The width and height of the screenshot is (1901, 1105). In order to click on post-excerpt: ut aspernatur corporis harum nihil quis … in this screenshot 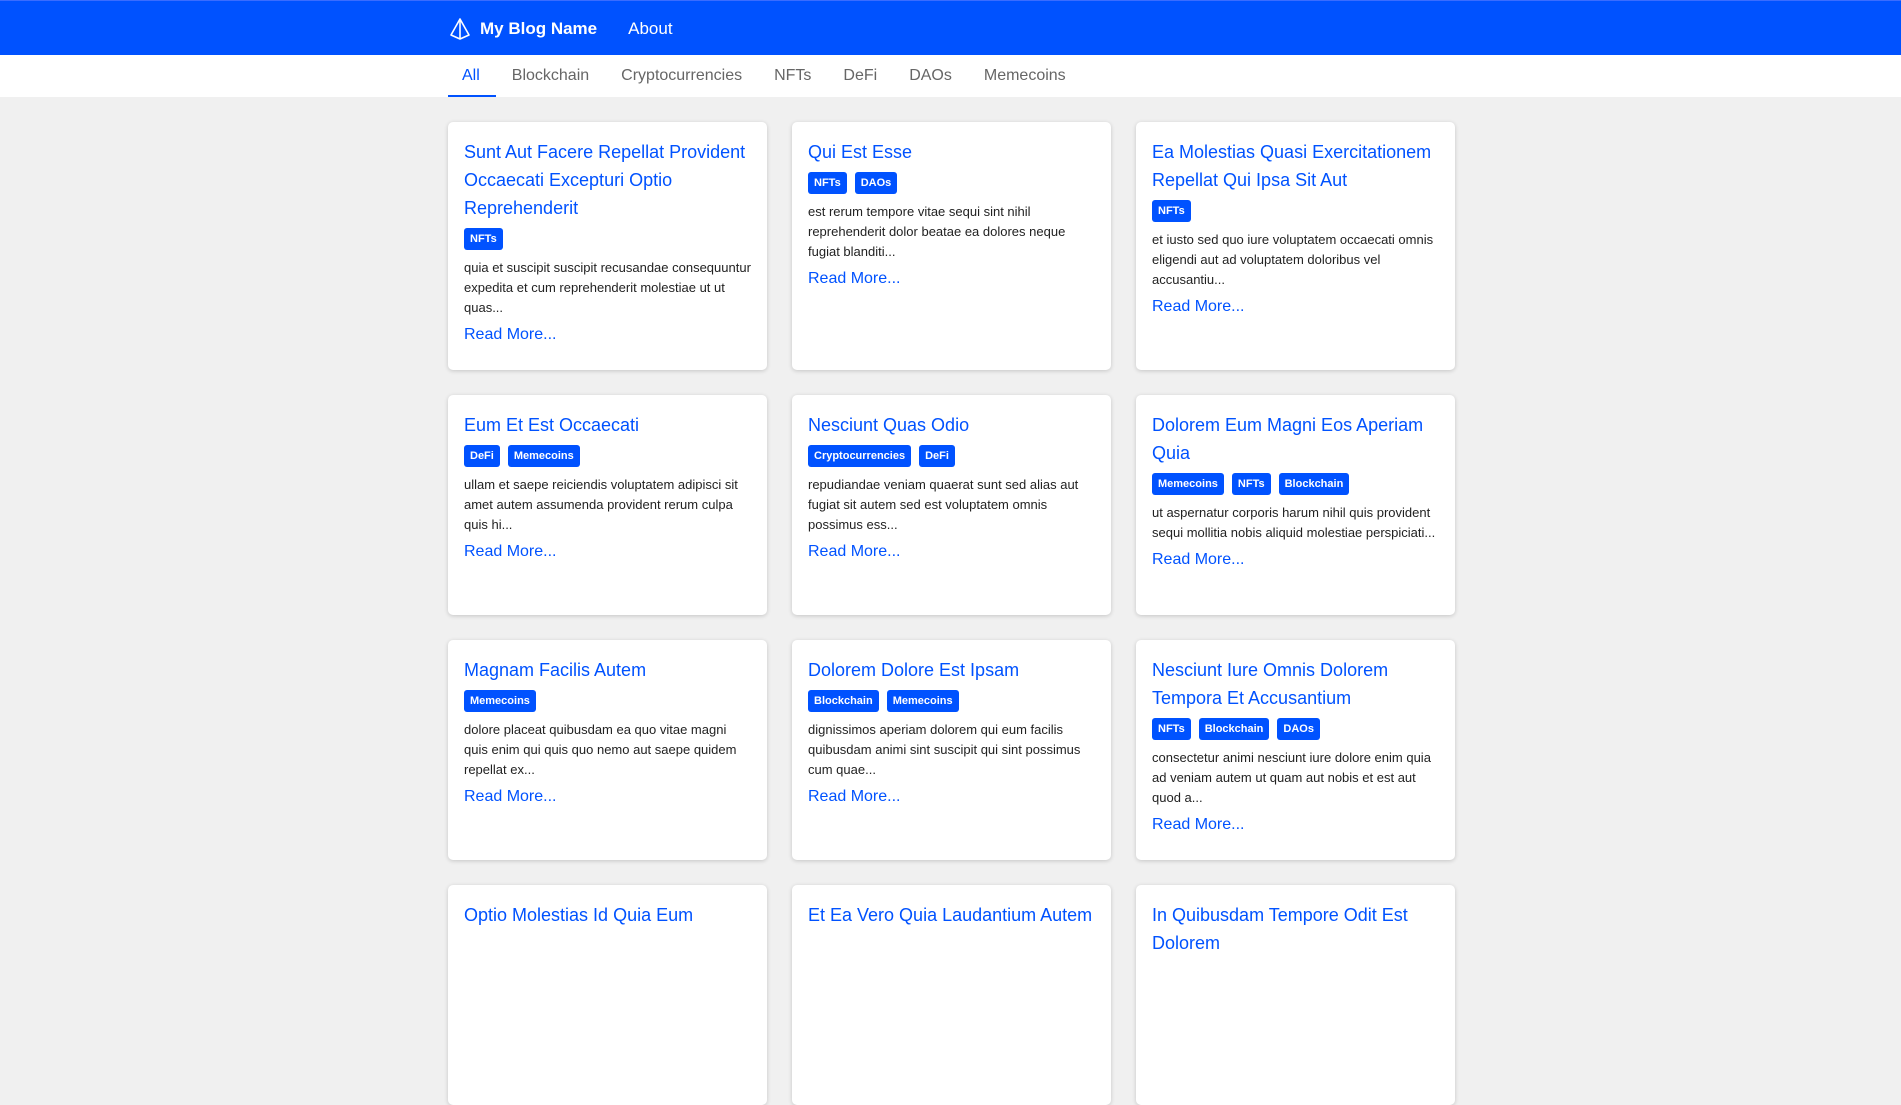, I will do `click(1294, 522)`.